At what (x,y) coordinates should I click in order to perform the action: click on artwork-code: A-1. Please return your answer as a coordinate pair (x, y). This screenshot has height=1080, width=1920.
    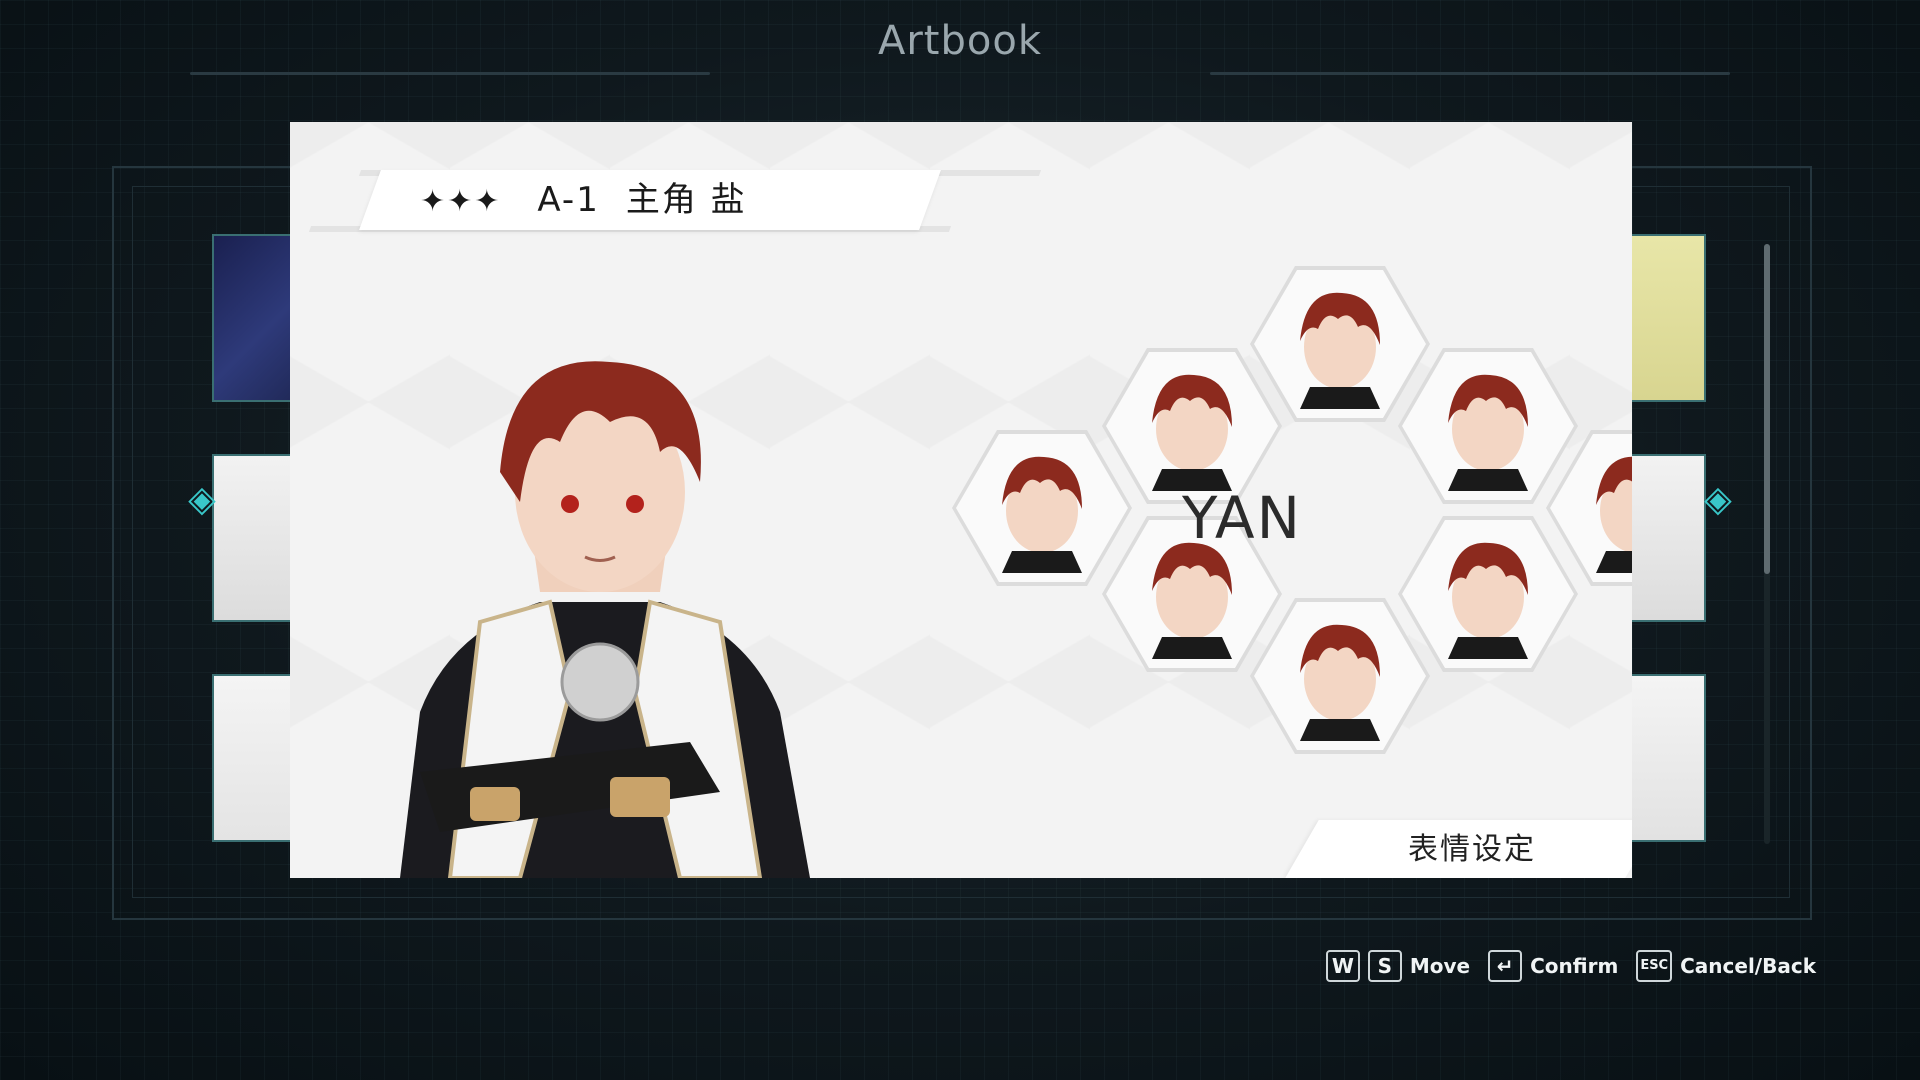
    Looking at the image, I should click on (568, 200).